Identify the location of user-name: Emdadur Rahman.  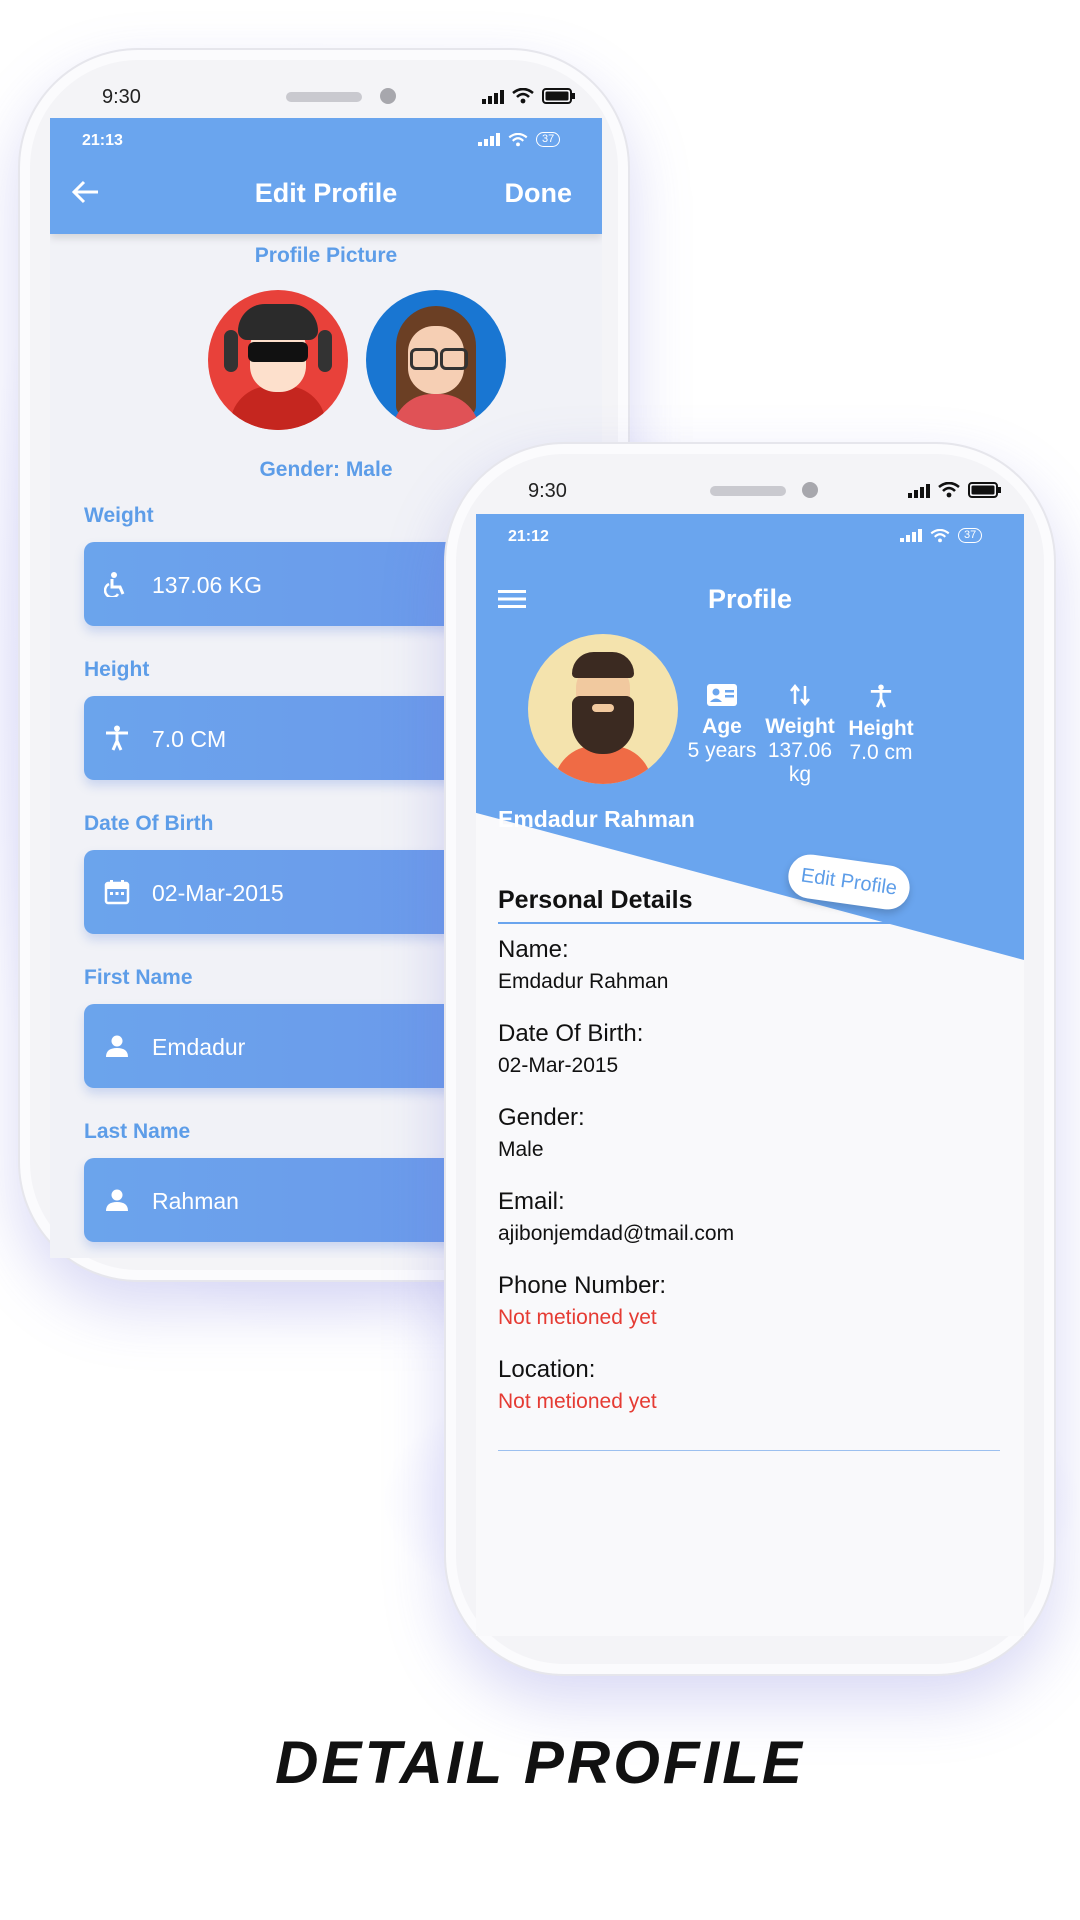
(596, 819).